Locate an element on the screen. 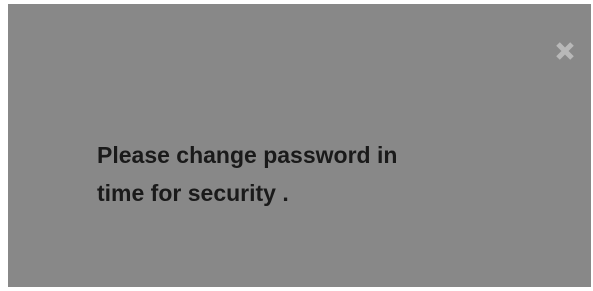 The width and height of the screenshot is (593, 291). message-line-2: time for security . is located at coordinates (193, 193).